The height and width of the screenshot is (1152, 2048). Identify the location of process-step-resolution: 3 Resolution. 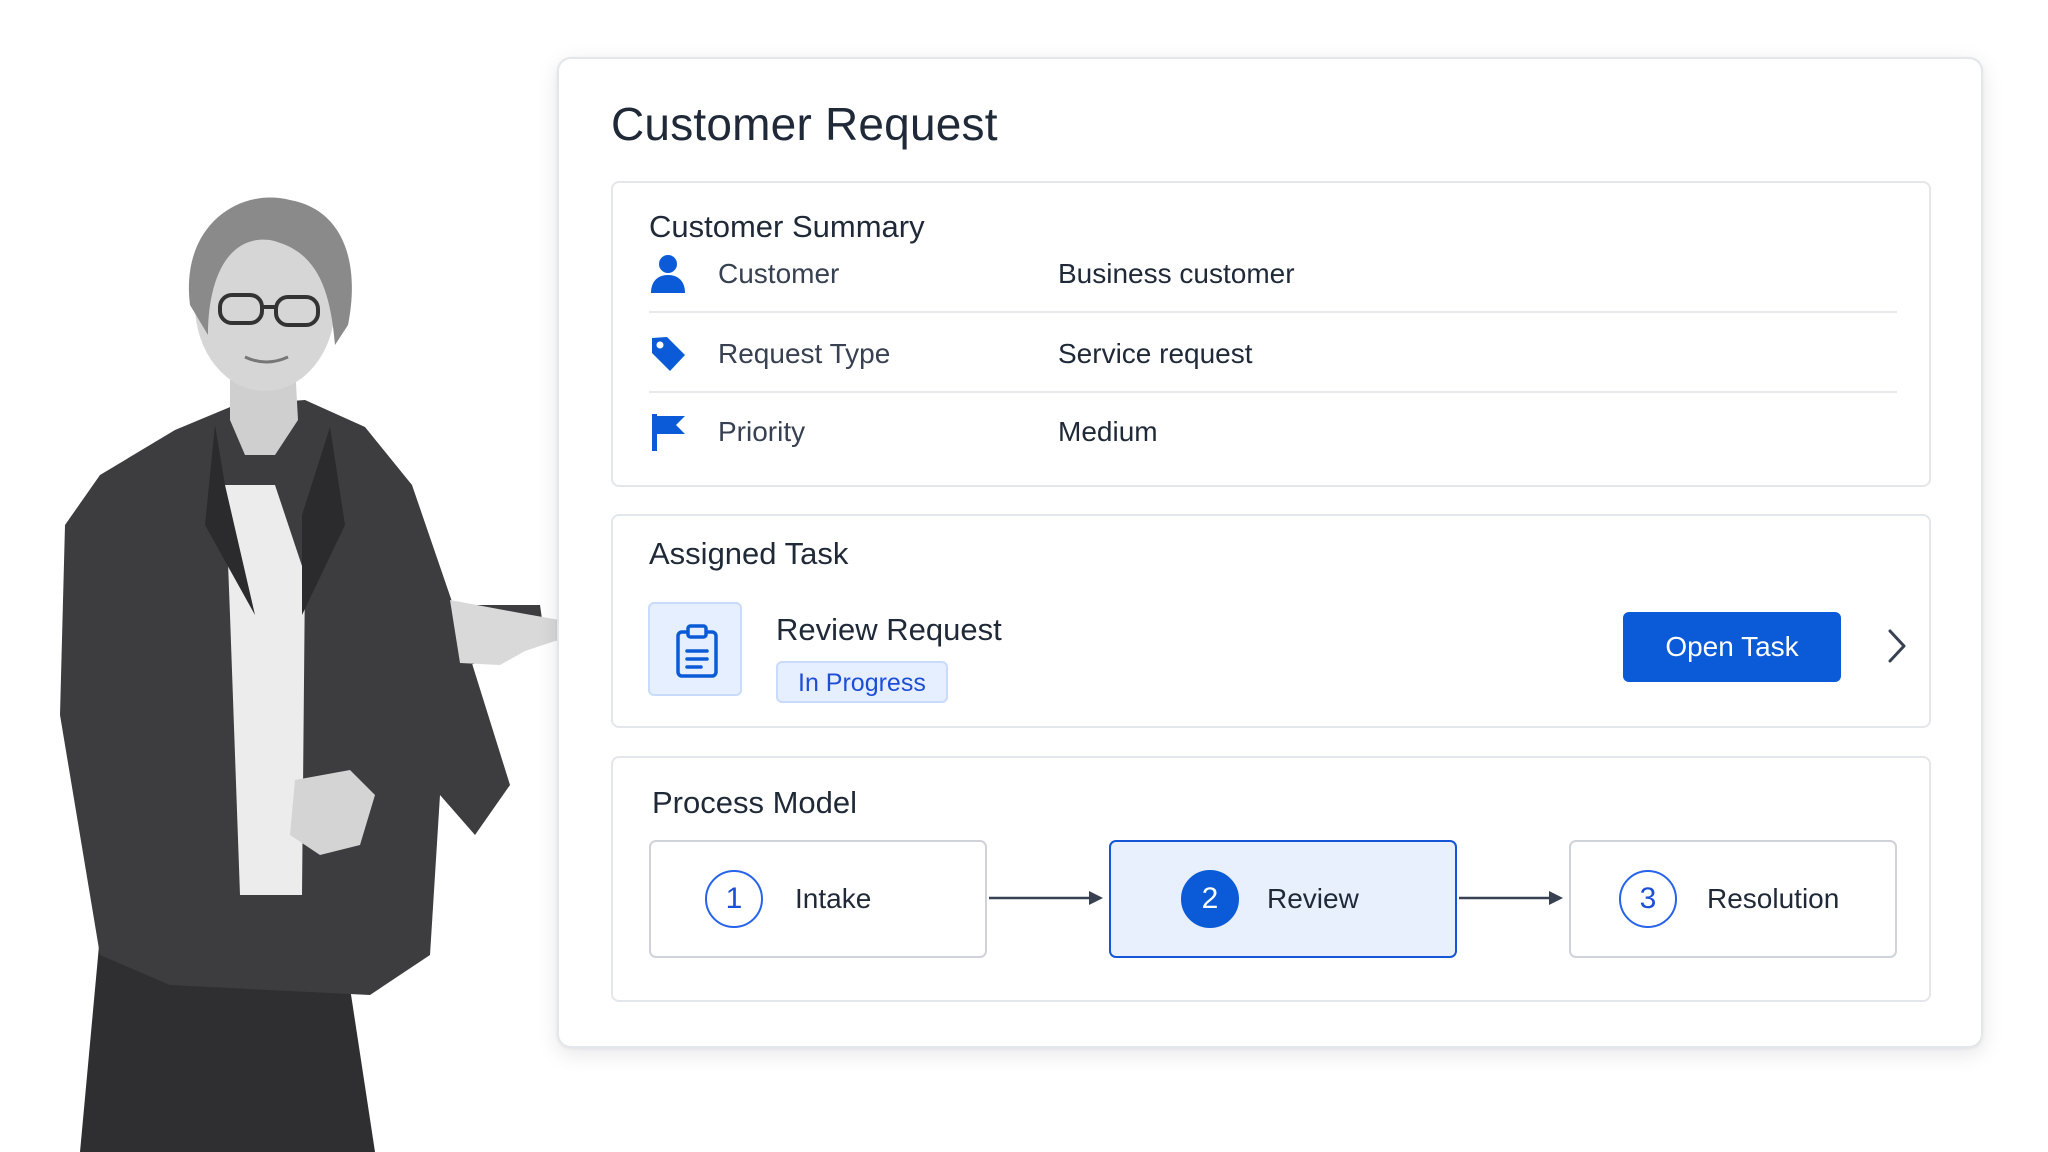
(1733, 899).